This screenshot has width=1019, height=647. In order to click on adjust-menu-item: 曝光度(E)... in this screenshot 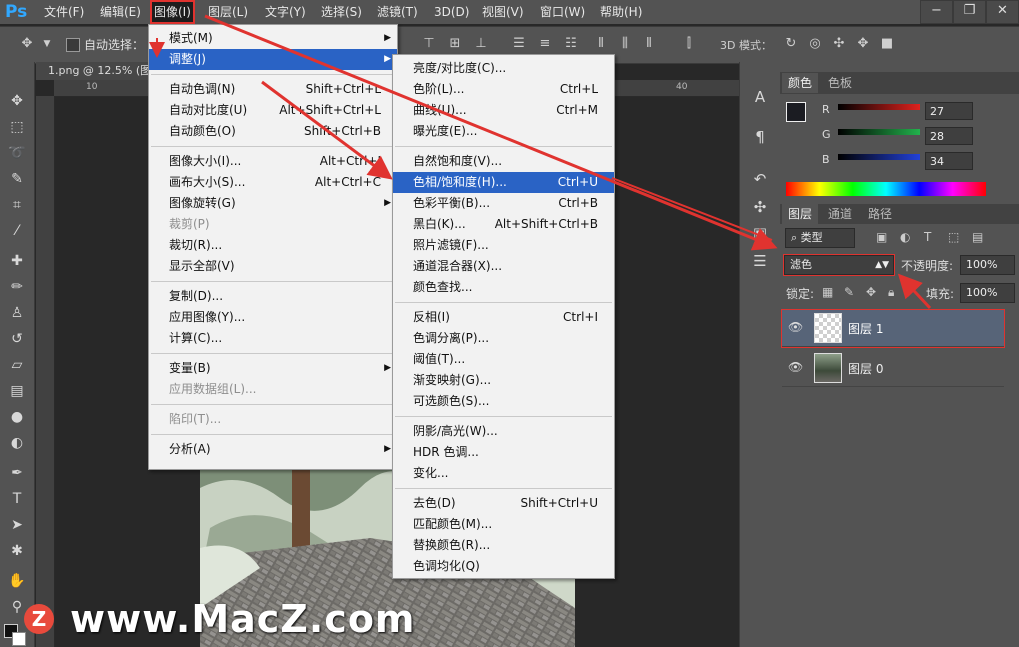, I will do `click(503, 131)`.